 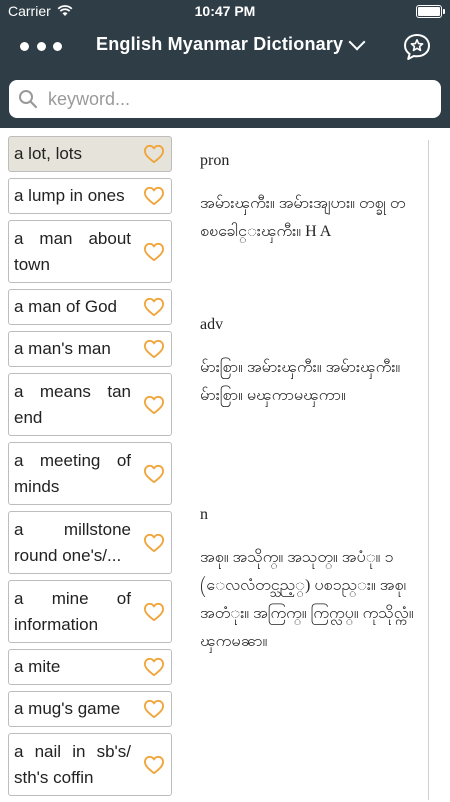 What do you see at coordinates (72, 251) in the screenshot?
I see `word-label: a man about town` at bounding box center [72, 251].